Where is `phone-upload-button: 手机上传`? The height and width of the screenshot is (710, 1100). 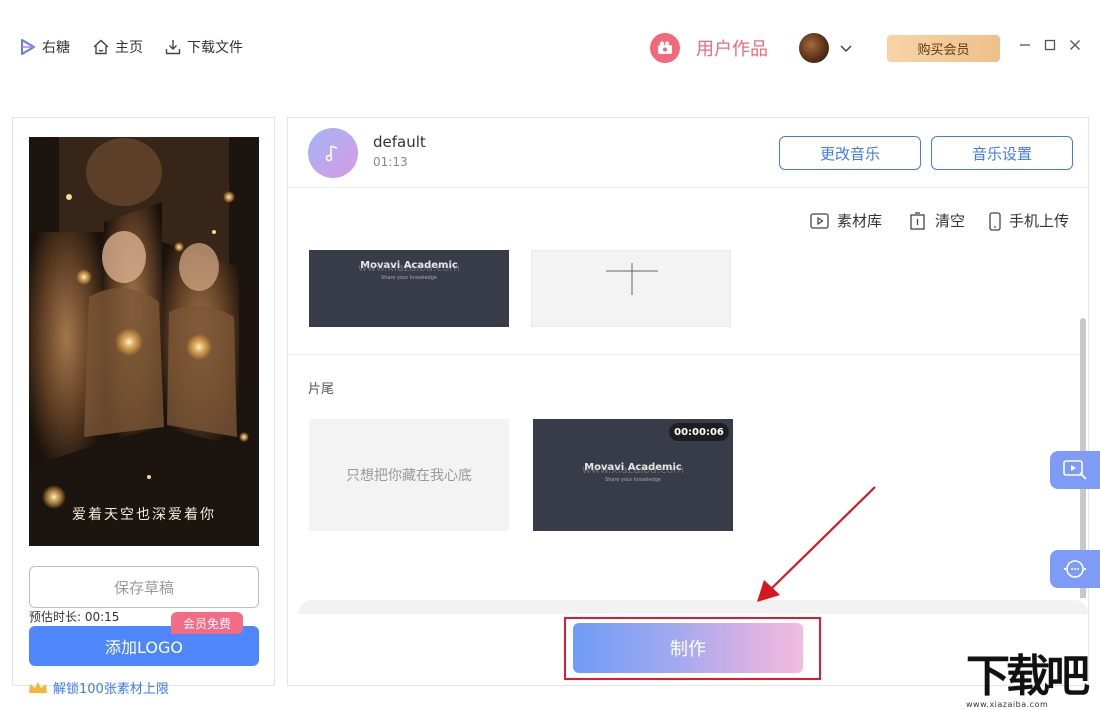 phone-upload-button: 手机上传 is located at coordinates (1028, 220).